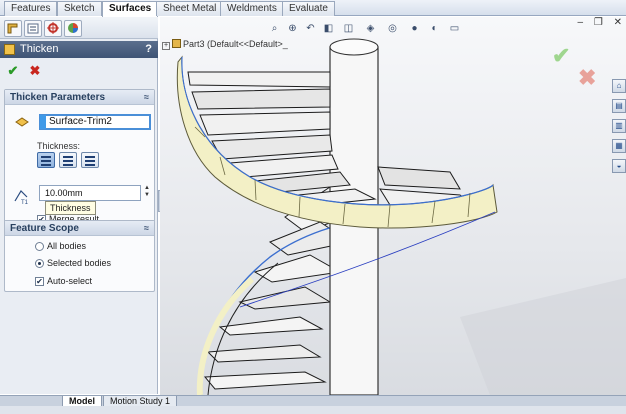  I want to click on feature-tree-root: + Part3 (Default<<Default>_, so click(225, 44).